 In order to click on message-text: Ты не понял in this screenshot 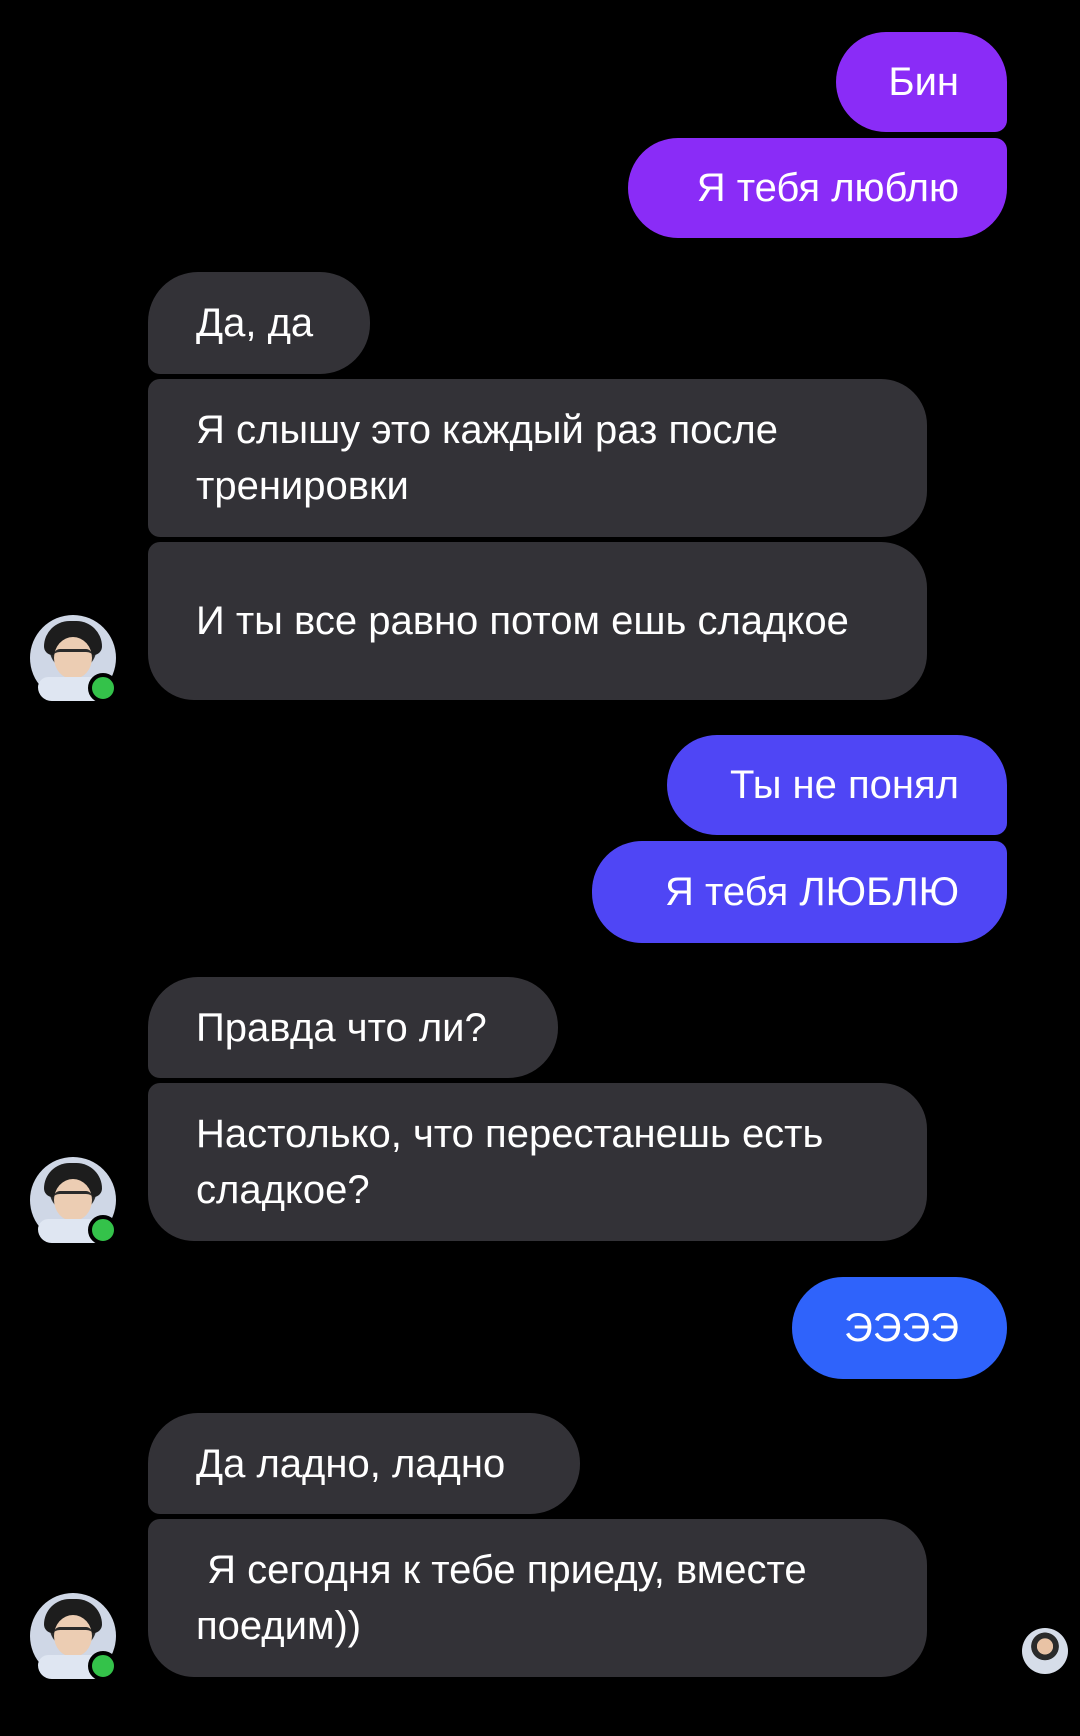, I will do `click(844, 785)`.